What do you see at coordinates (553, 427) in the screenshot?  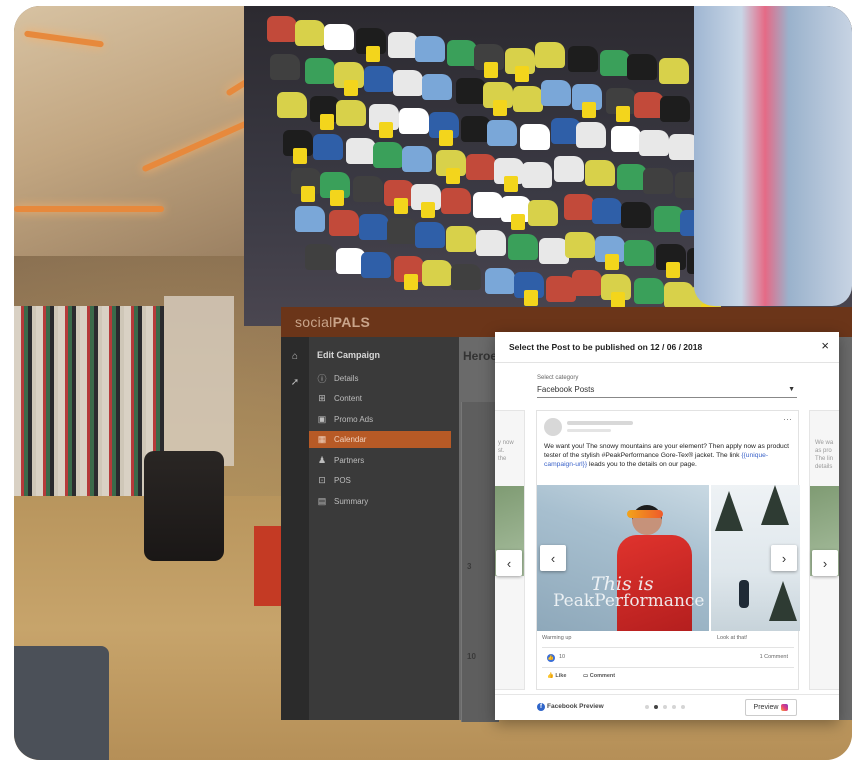 I see `avatar` at bounding box center [553, 427].